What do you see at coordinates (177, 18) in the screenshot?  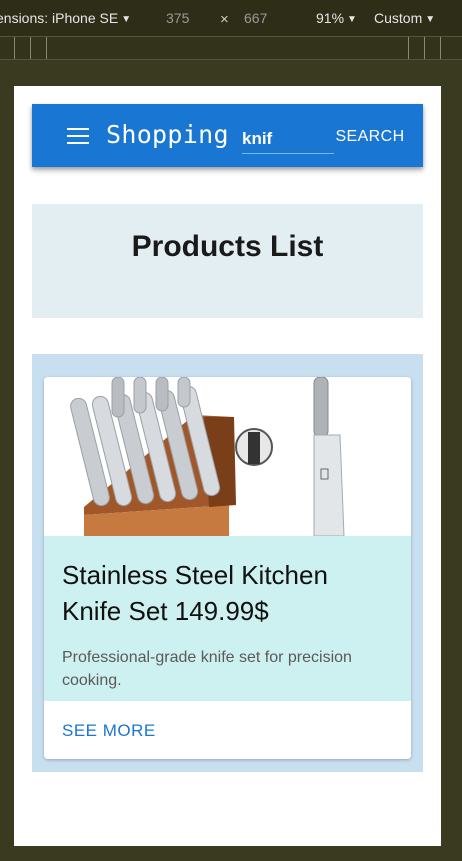 I see `viewport-width-input: 375` at bounding box center [177, 18].